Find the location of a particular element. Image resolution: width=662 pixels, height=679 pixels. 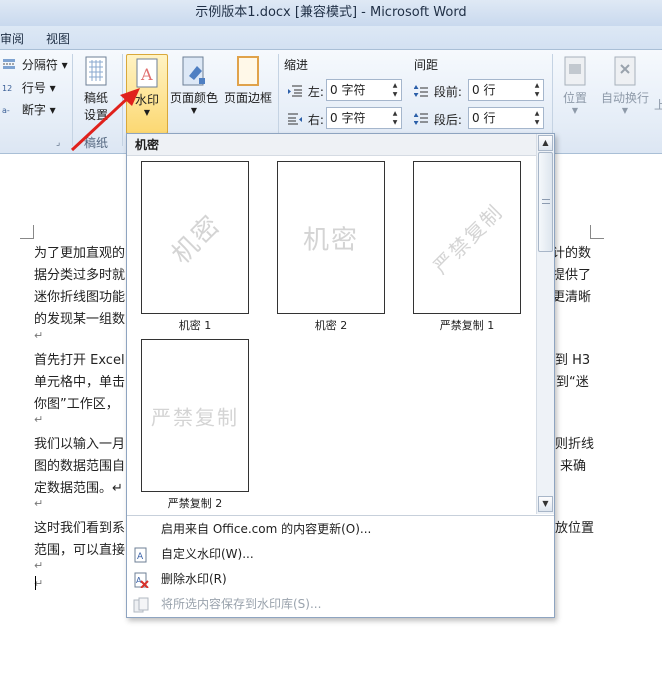

indent-right-field: 0 字符 ▲ ▼ is located at coordinates (364, 118).